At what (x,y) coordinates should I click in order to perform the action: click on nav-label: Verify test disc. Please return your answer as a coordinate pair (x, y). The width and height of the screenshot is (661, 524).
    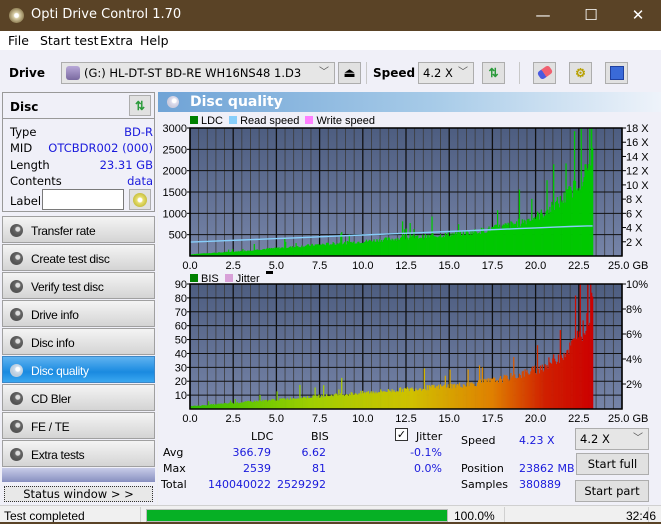
    Looking at the image, I should click on (67, 287).